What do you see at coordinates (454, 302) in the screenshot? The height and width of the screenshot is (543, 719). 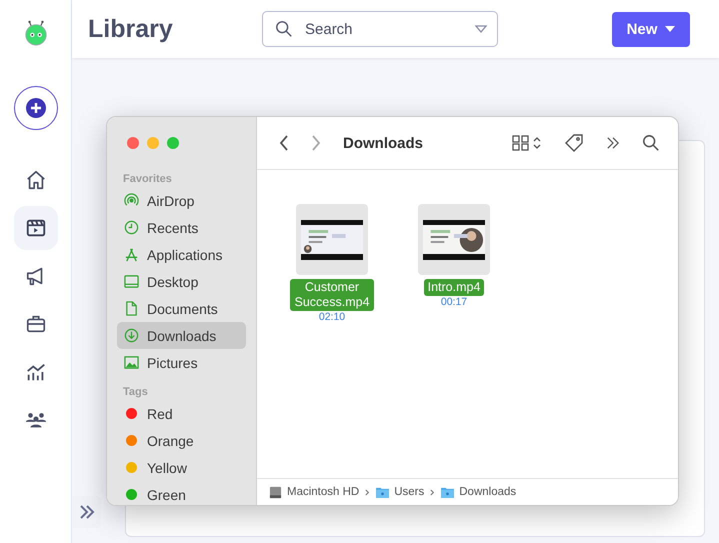 I see `file-duration: 00:17` at bounding box center [454, 302].